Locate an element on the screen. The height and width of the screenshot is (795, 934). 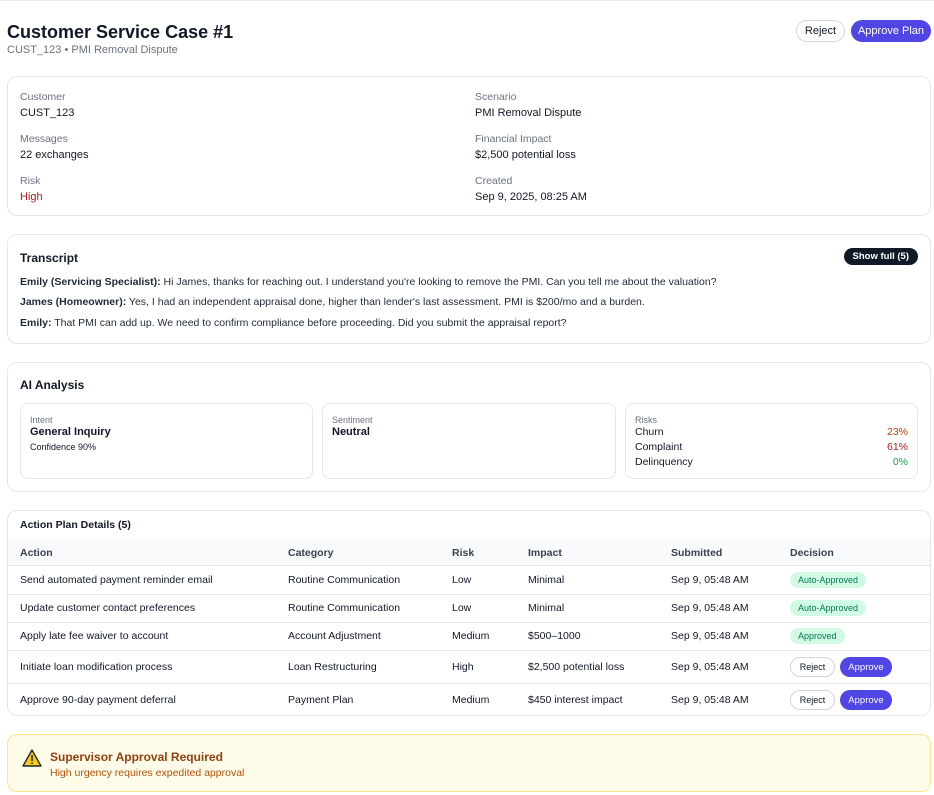
sentiment-box: Sentiment Neutral is located at coordinates (469, 441).